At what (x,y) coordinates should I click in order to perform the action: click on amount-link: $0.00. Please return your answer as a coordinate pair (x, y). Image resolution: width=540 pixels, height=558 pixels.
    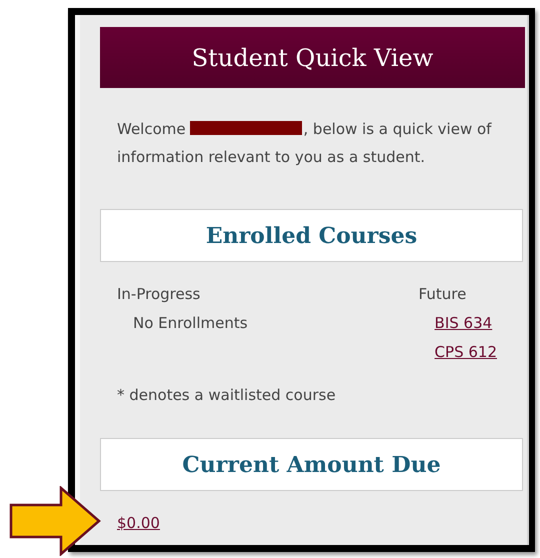
    Looking at the image, I should click on (138, 523).